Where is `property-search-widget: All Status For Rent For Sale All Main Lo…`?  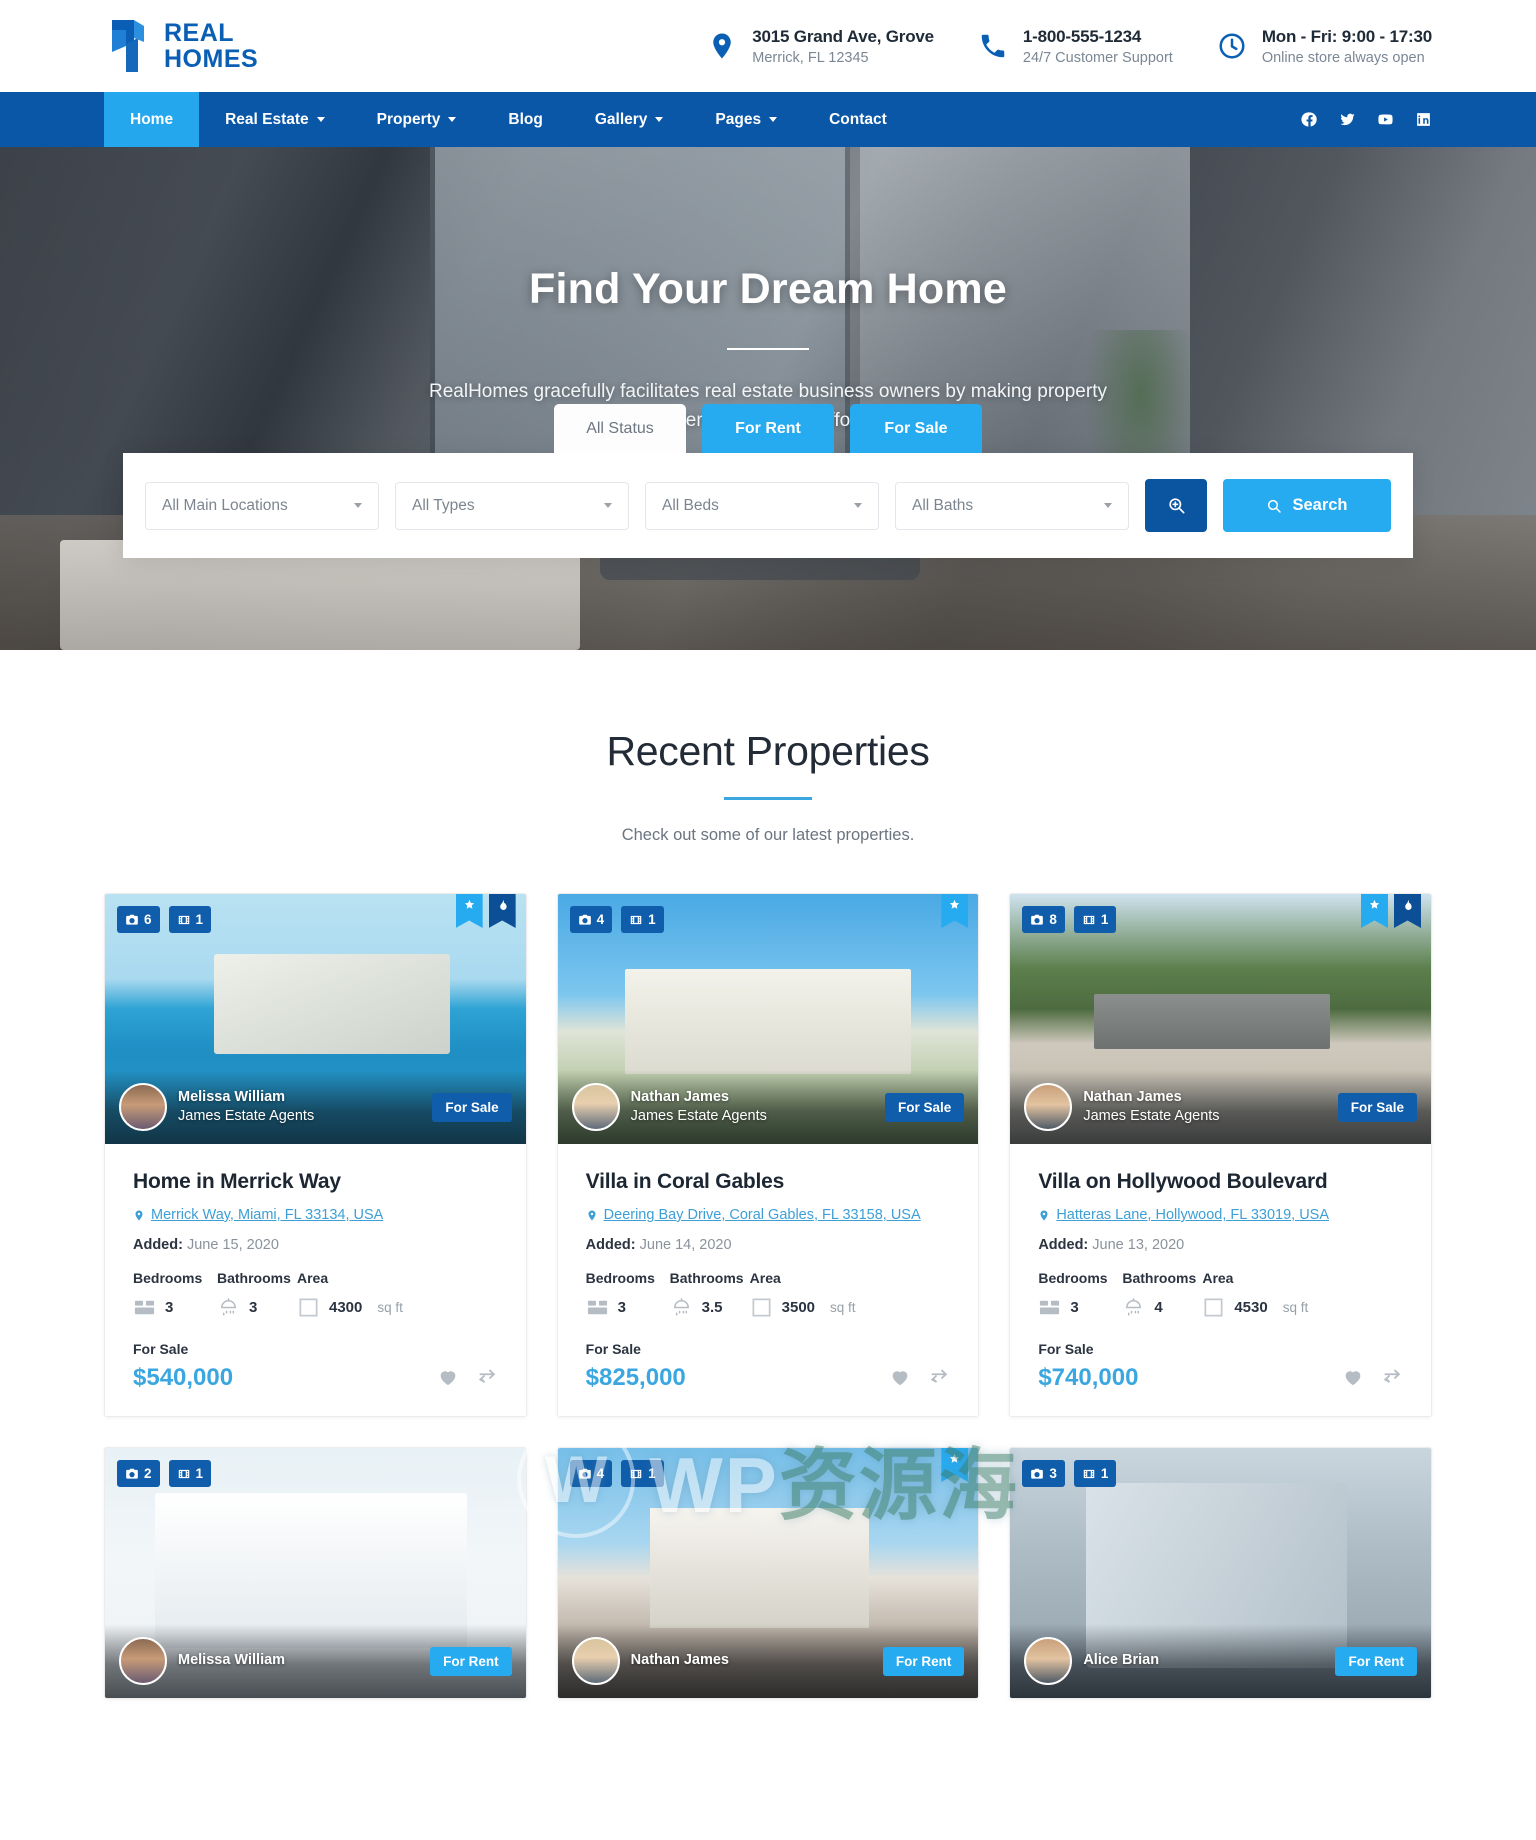 property-search-widget: All Status For Rent For Sale All Main Lo… is located at coordinates (768, 481).